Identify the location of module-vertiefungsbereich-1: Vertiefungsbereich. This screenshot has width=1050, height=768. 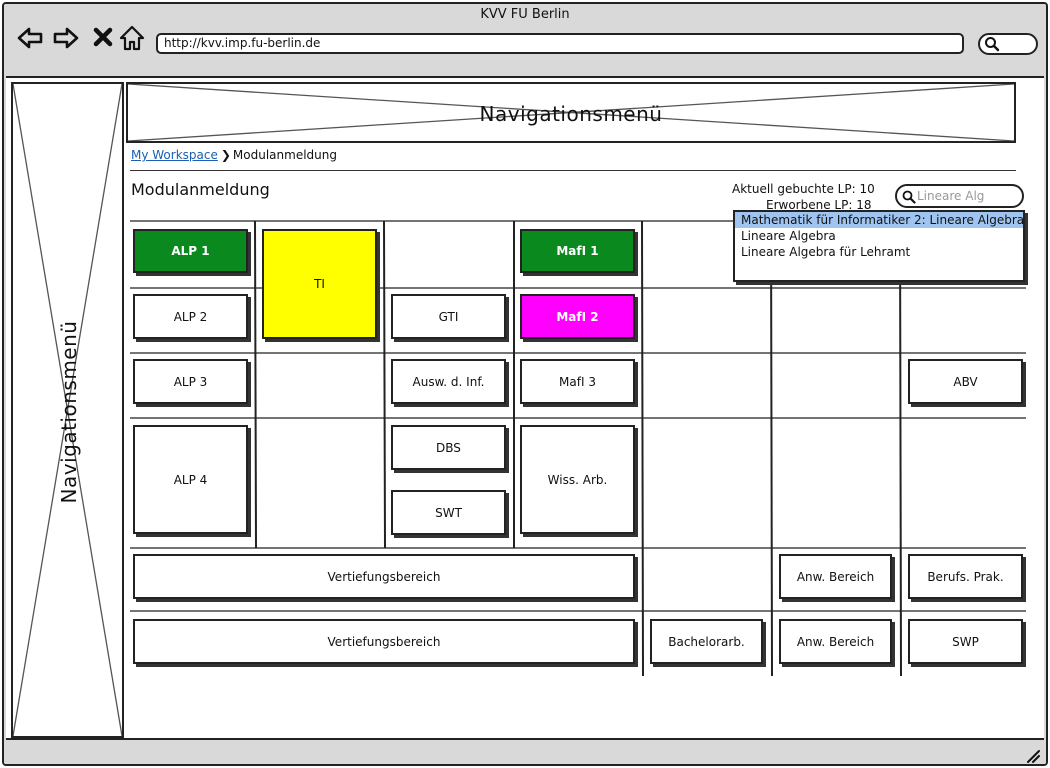
(384, 576).